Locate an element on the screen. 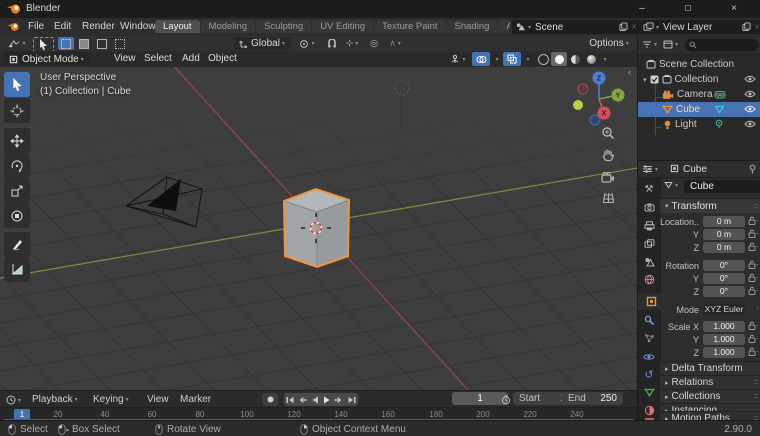 This screenshot has height=436, width=760. outliner-row-light: Light is located at coordinates (699, 124).